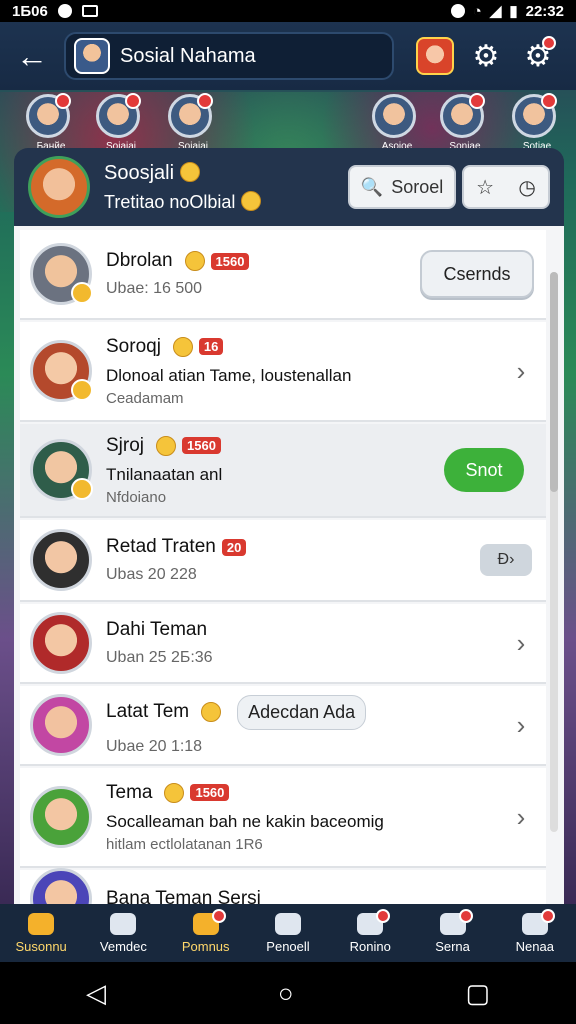 This screenshot has width=576, height=1024. Describe the element at coordinates (534, 946) in the screenshot. I see `nav-label: Nenaa` at that location.